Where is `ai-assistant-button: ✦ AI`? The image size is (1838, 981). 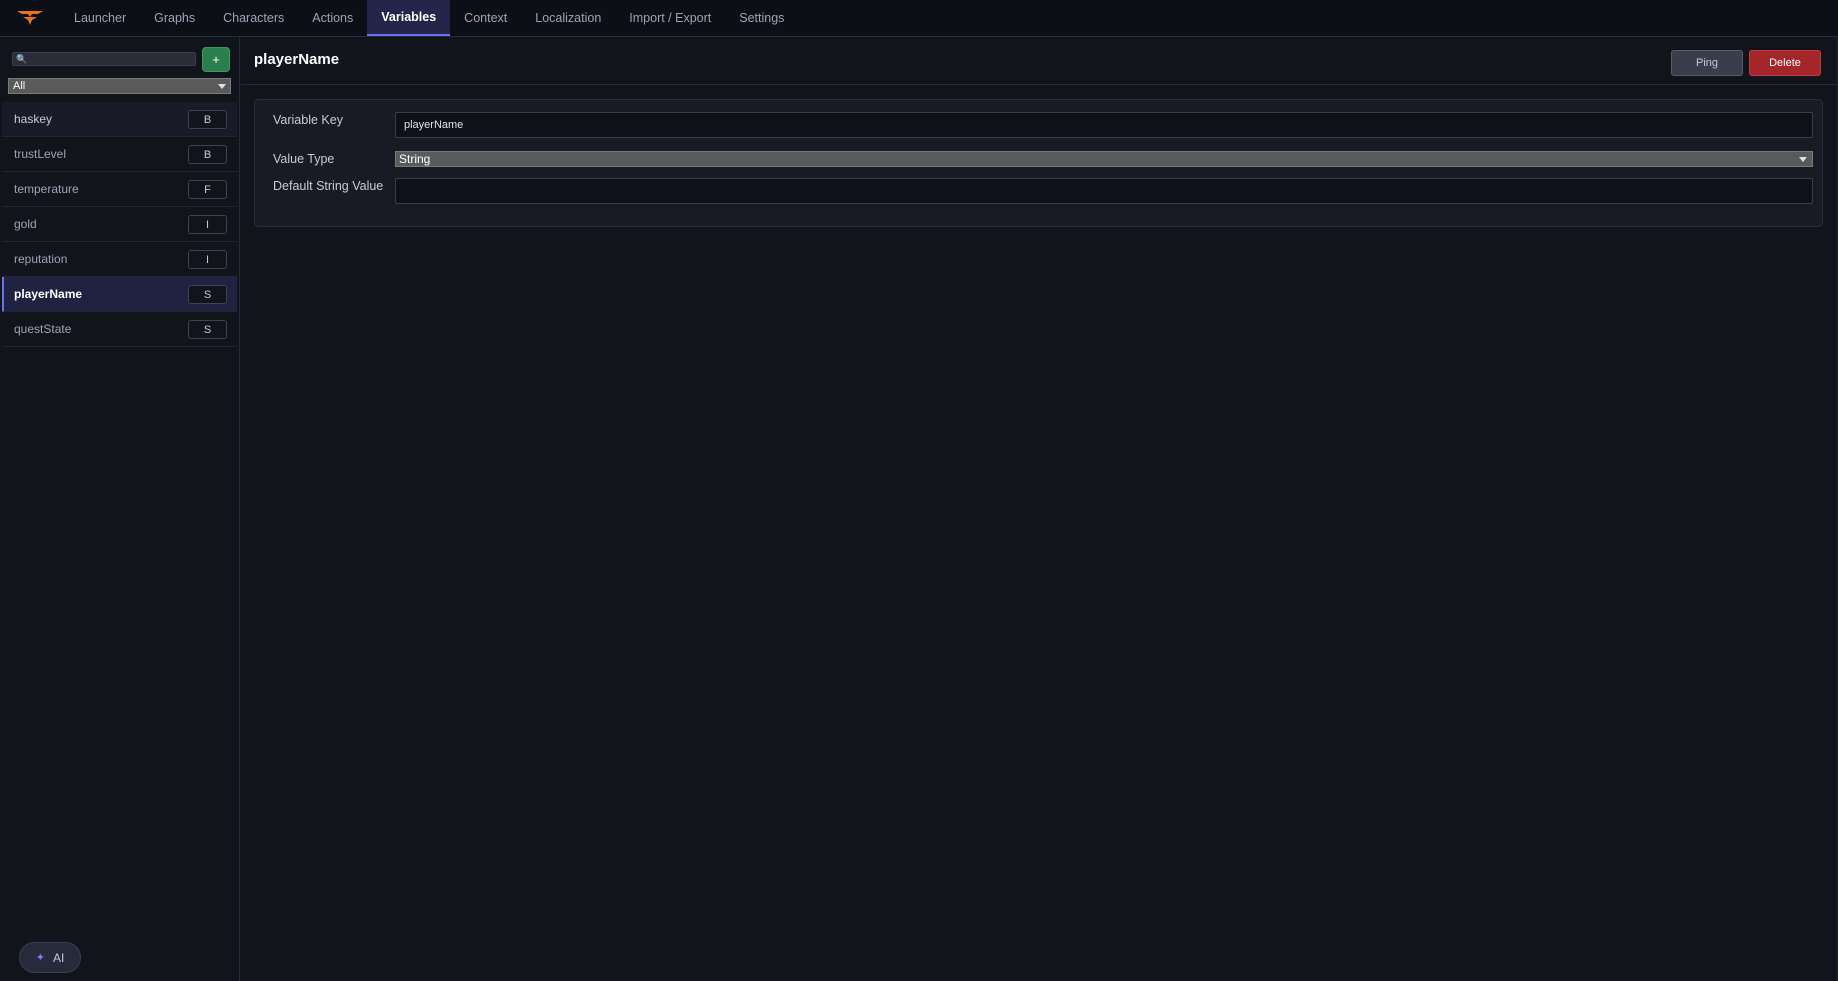
ai-assistant-button: ✦ AI is located at coordinates (50, 957).